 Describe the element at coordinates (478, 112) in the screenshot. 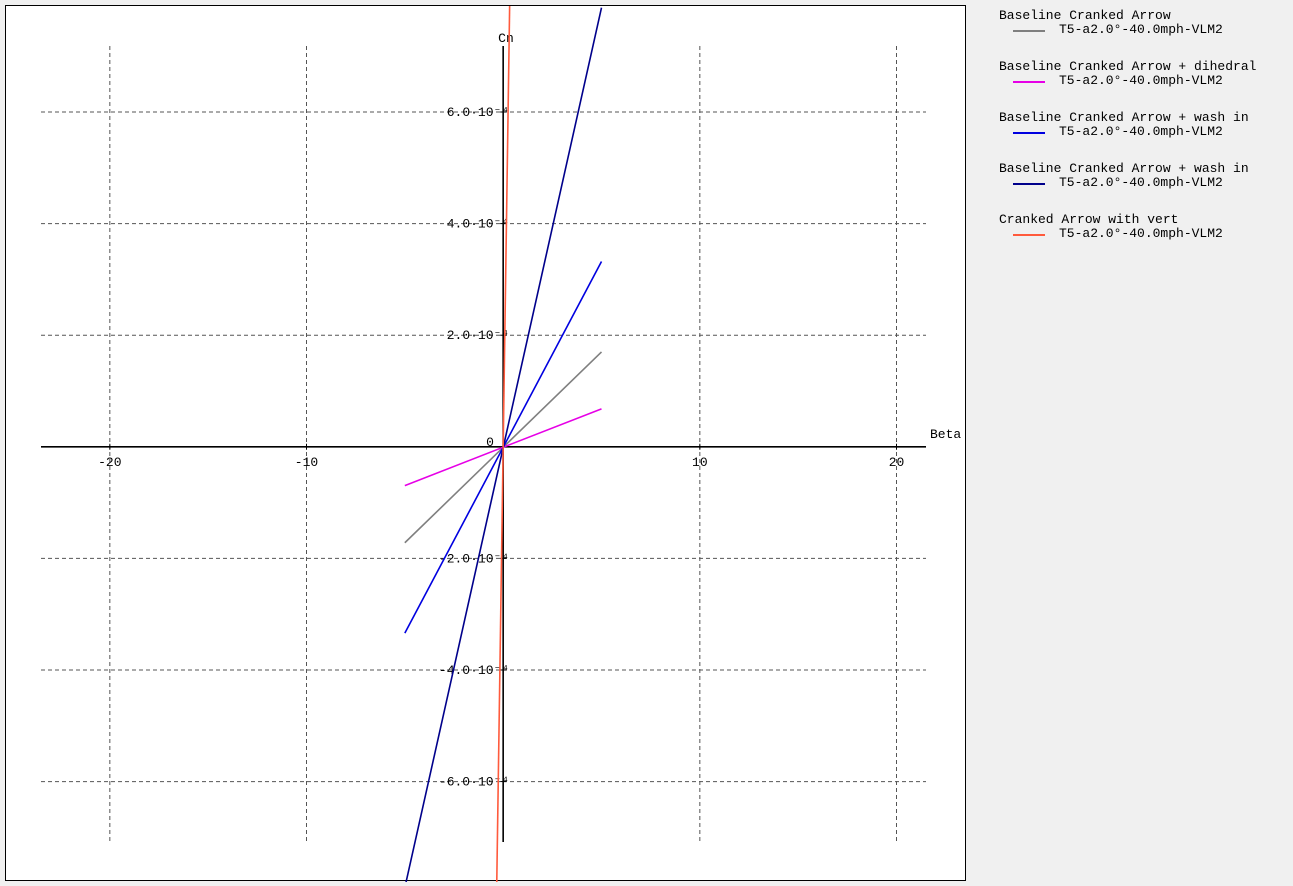

I see `y-tick-label: 6.0·10⁻⁴` at that location.